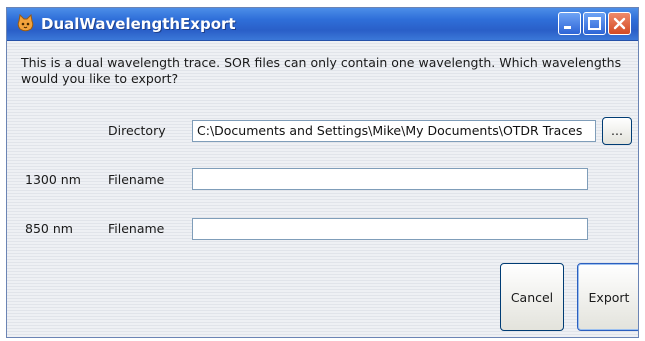 The image size is (645, 341). I want to click on close-icon, so click(619, 23).